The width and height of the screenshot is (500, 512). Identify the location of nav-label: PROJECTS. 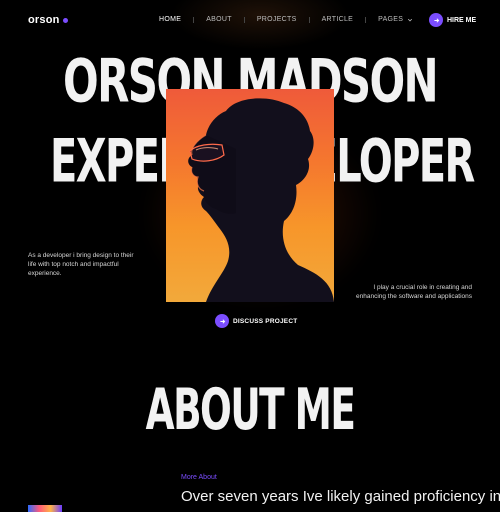
(276, 19).